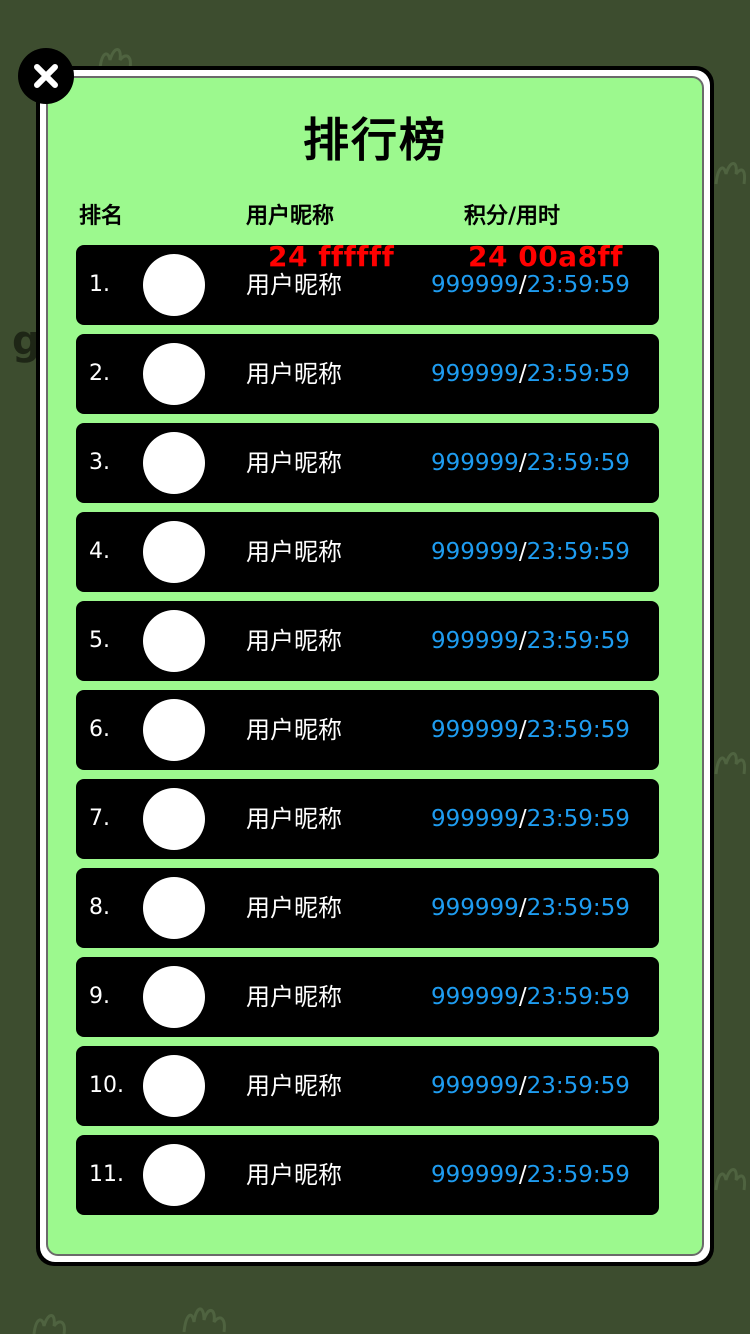 The width and height of the screenshot is (750, 1334). Describe the element at coordinates (99, 551) in the screenshot. I see `rank-number: 4.` at that location.